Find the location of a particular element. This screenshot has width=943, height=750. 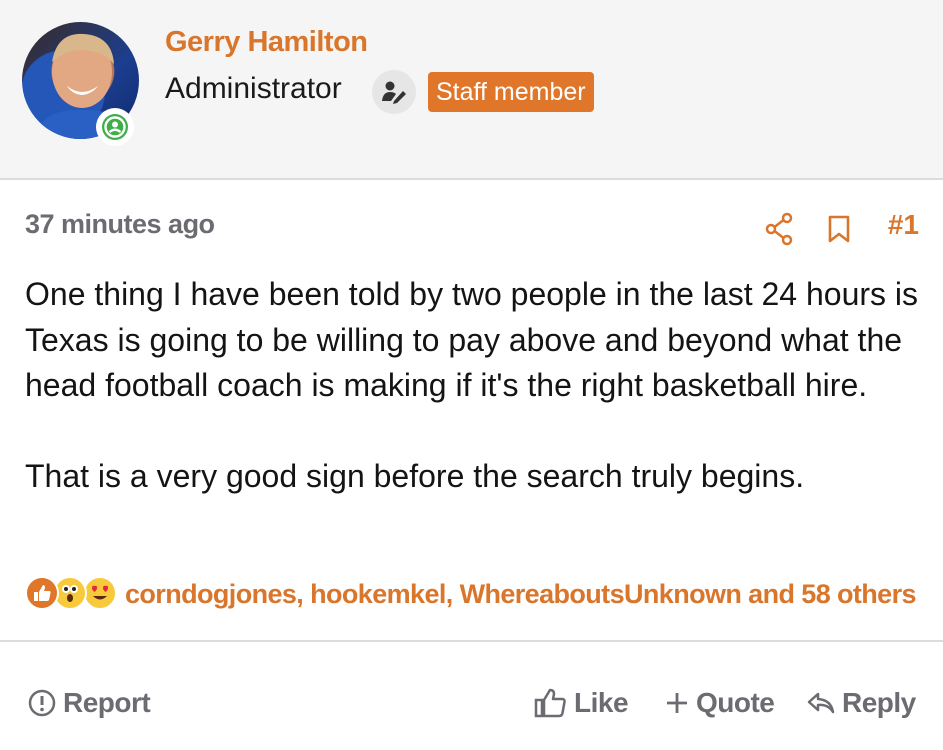

reaction-icons is located at coordinates (72, 594).